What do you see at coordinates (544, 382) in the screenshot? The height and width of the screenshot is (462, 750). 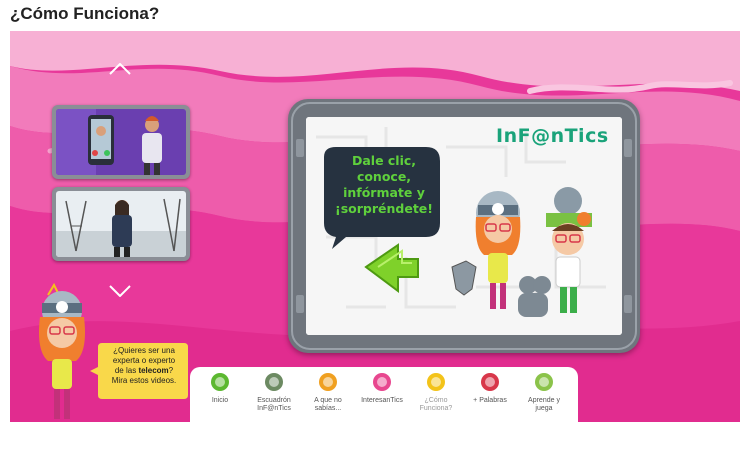 I see `aprende-y-juega-icon` at bounding box center [544, 382].